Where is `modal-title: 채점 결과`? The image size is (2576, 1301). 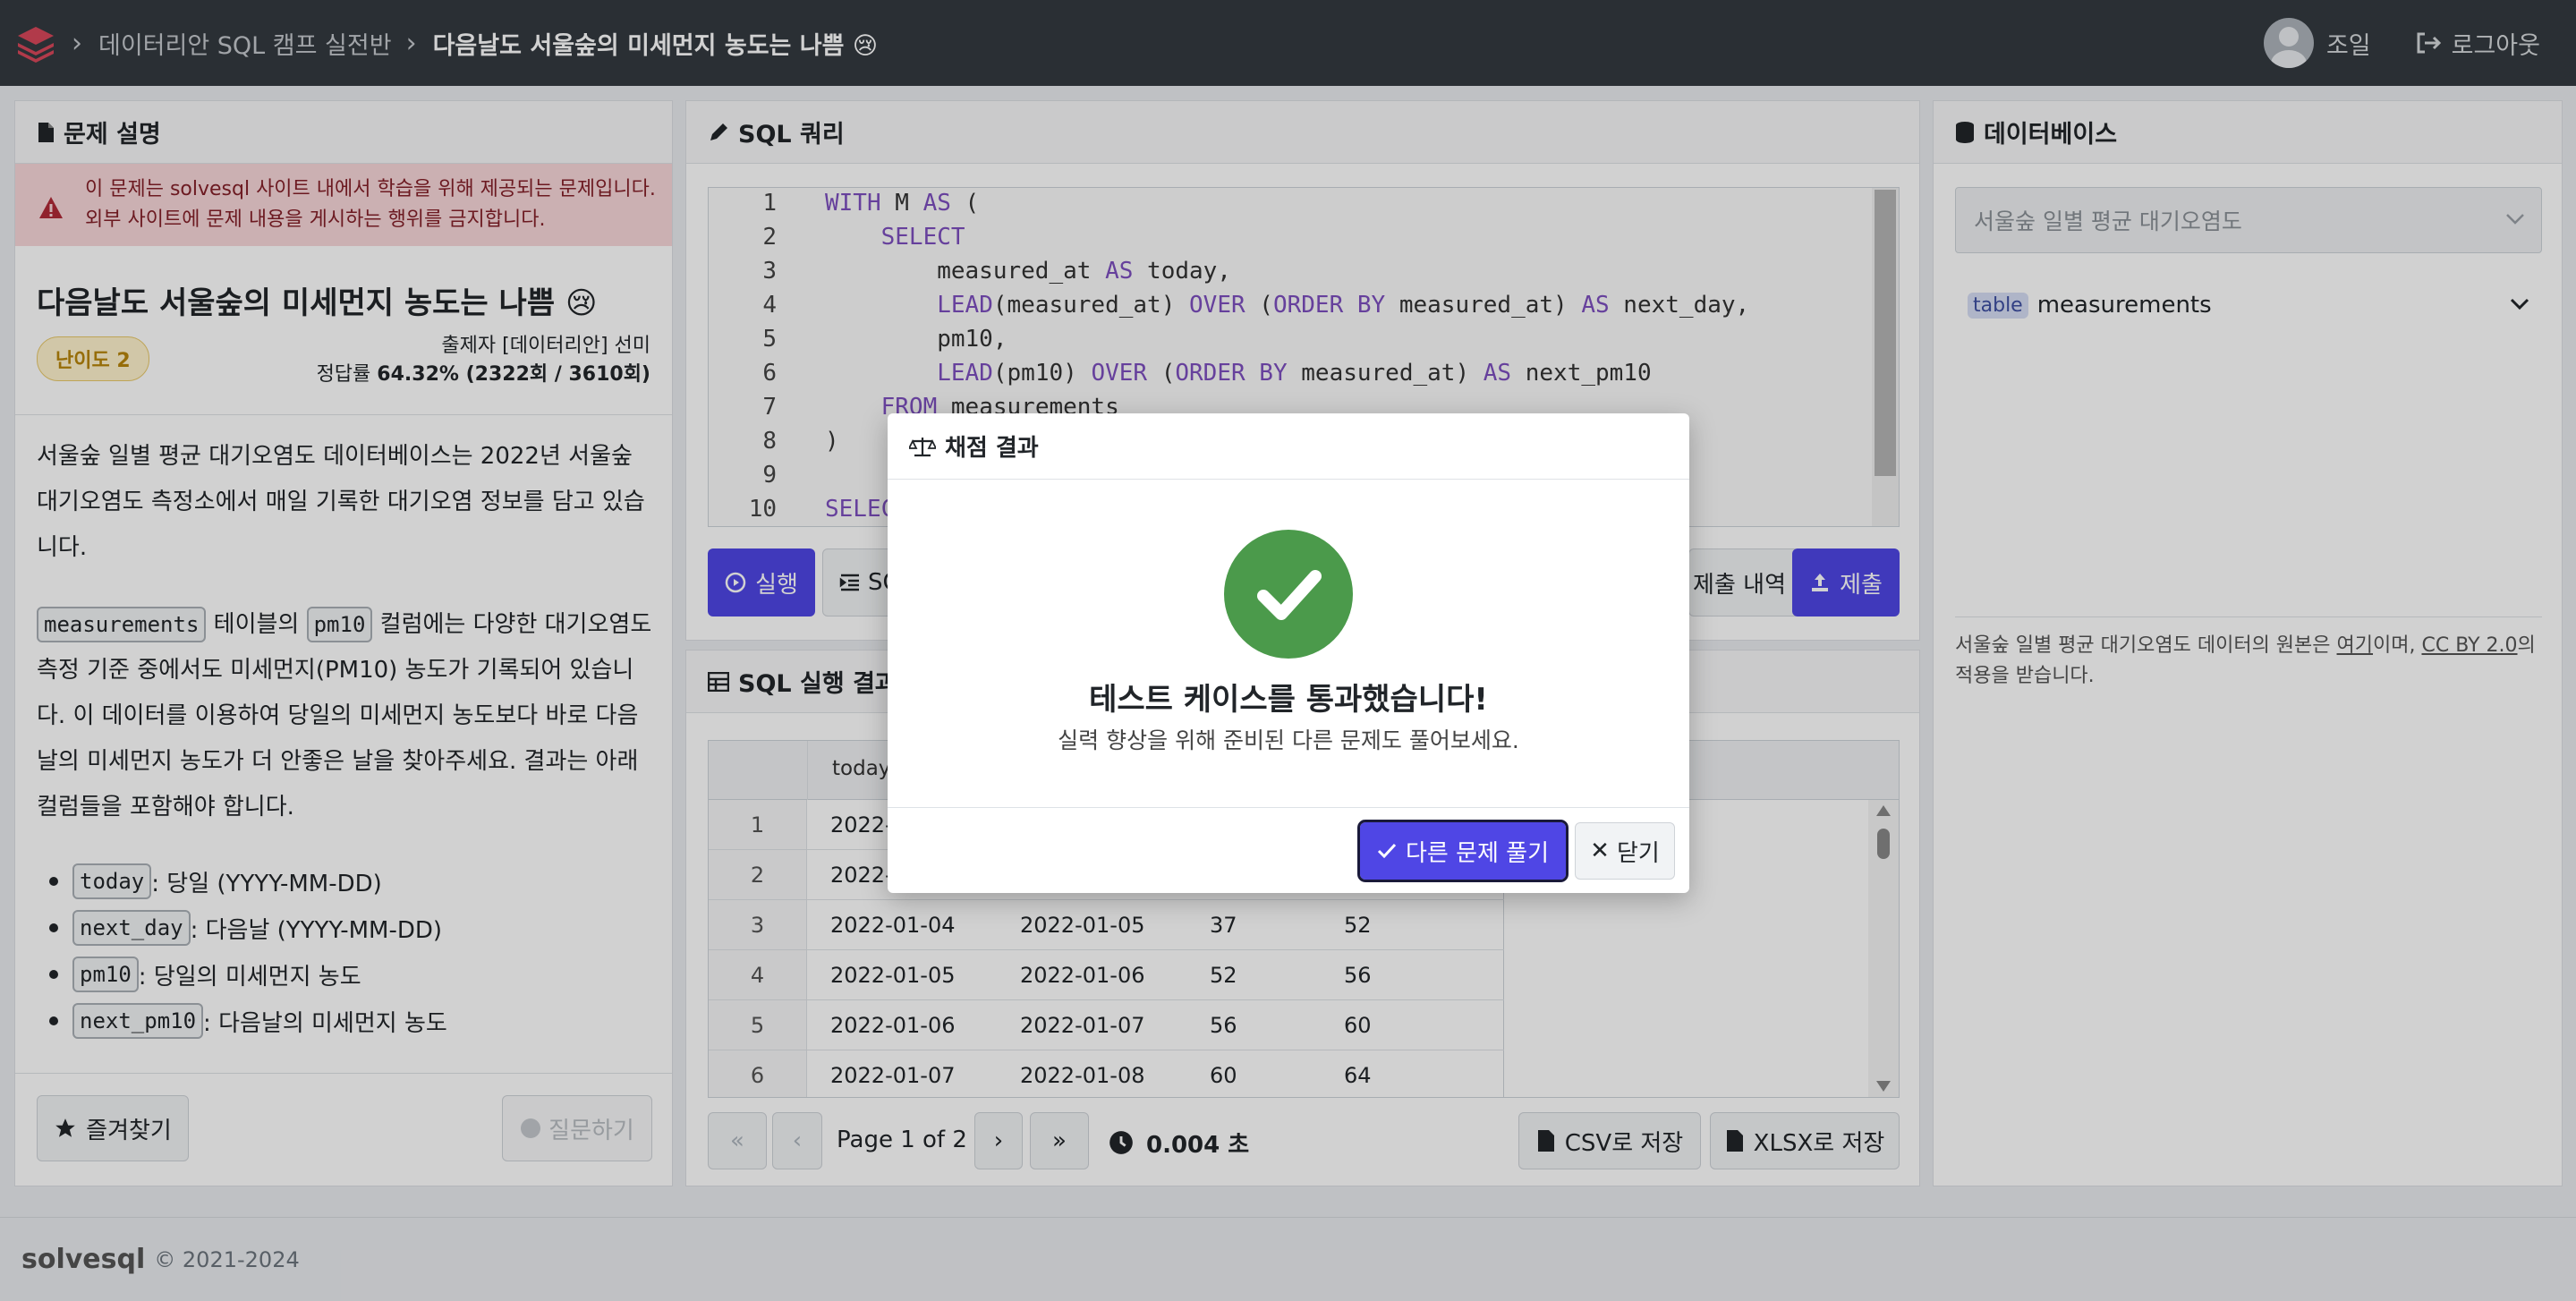
modal-title: 채점 결과 is located at coordinates (992, 448).